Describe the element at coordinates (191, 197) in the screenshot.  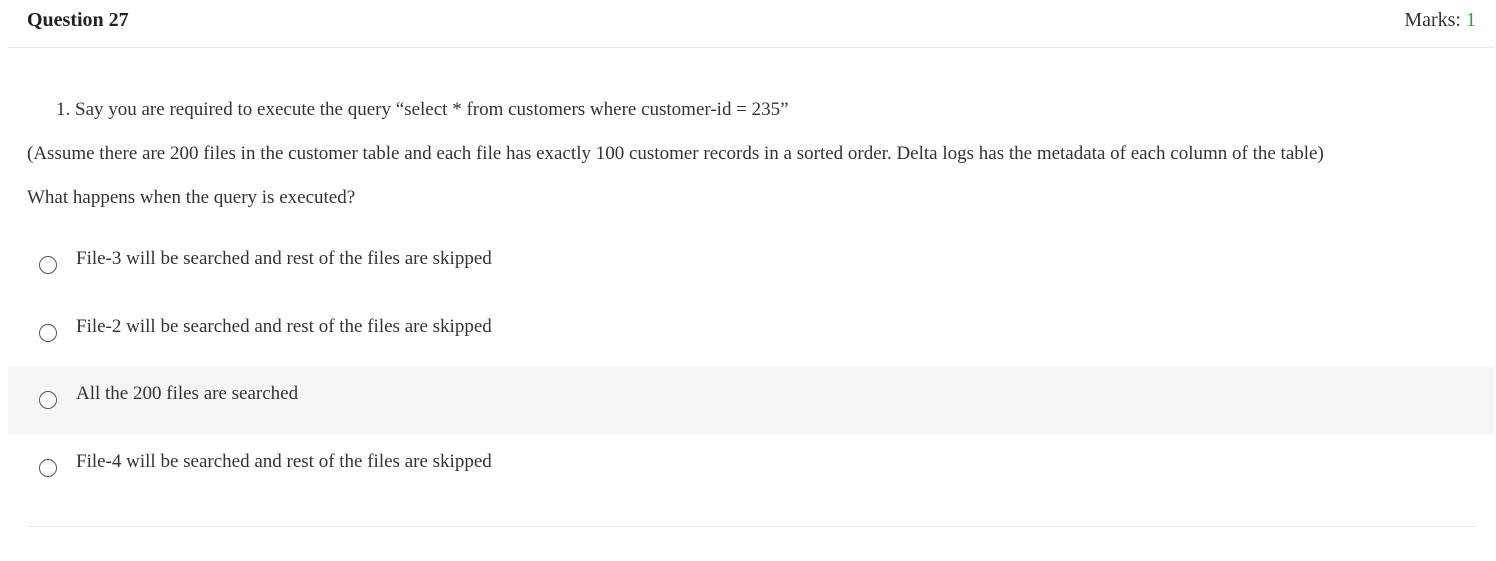
I see `question-ask: What happens when the query is executed?` at that location.